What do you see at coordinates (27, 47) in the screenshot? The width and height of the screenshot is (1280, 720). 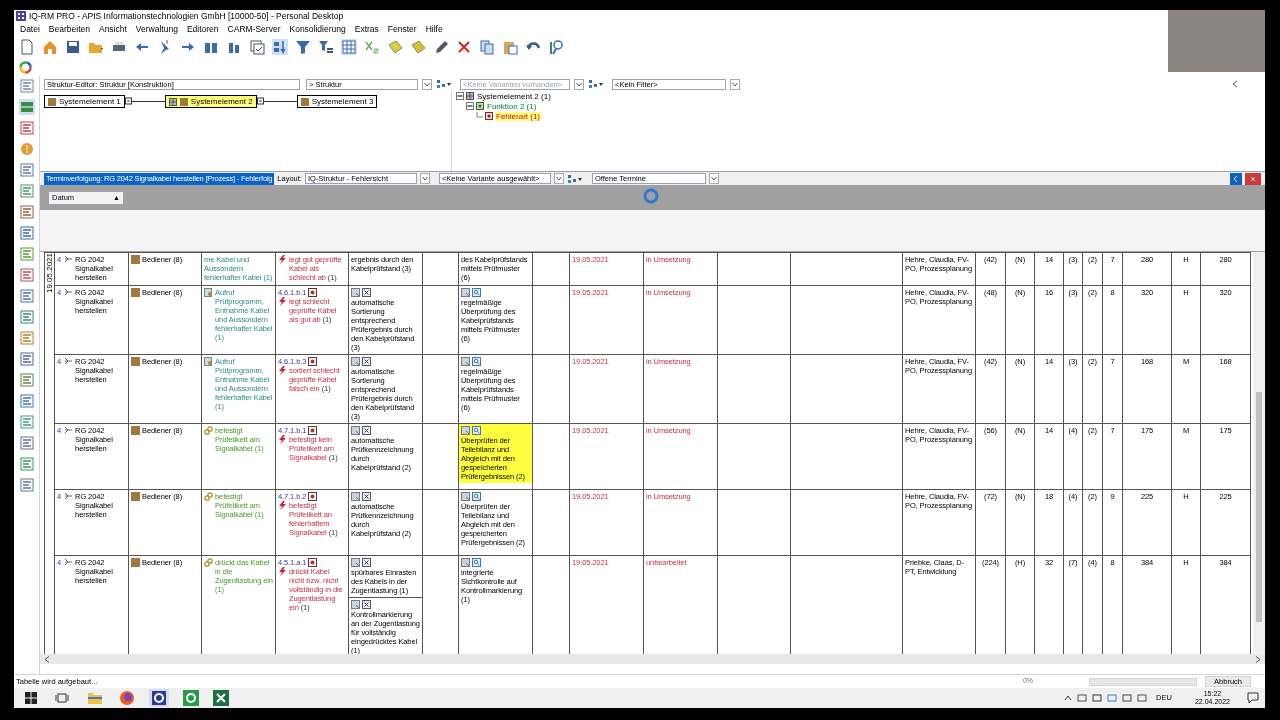 I see `new-document-icon` at bounding box center [27, 47].